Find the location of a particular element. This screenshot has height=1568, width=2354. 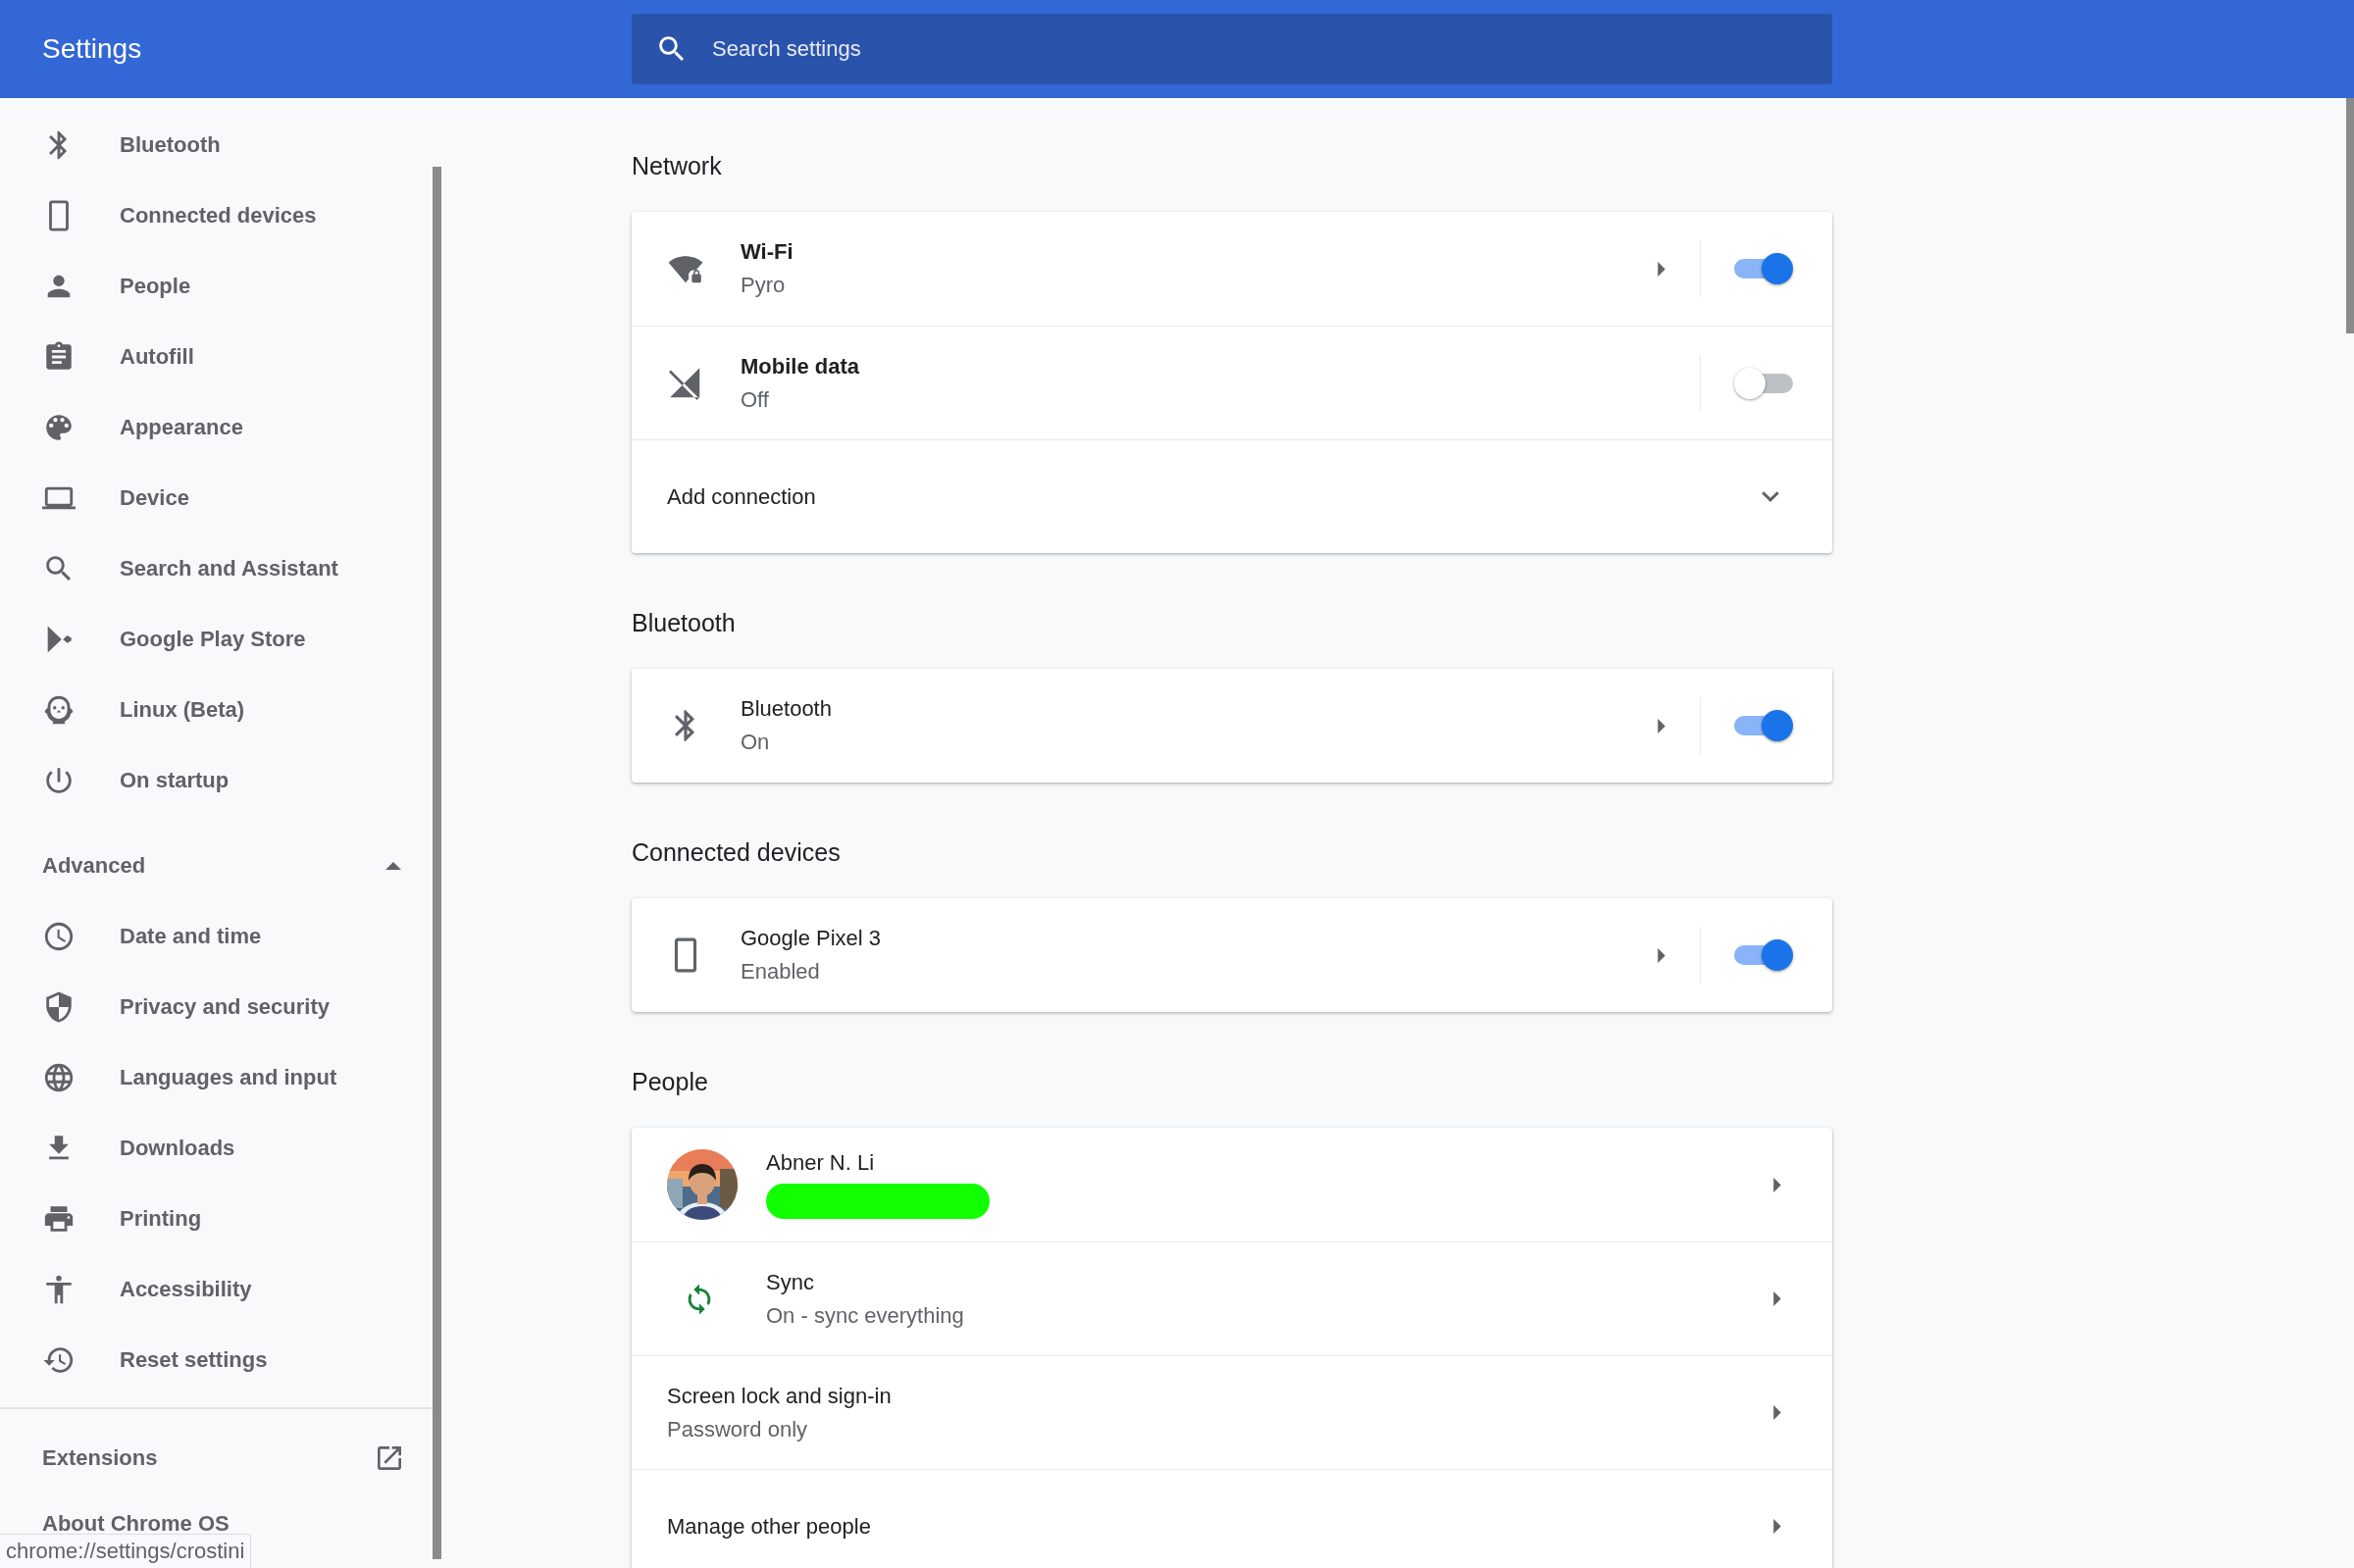

sidebar-item: Linux (Beta) is located at coordinates (216, 710).